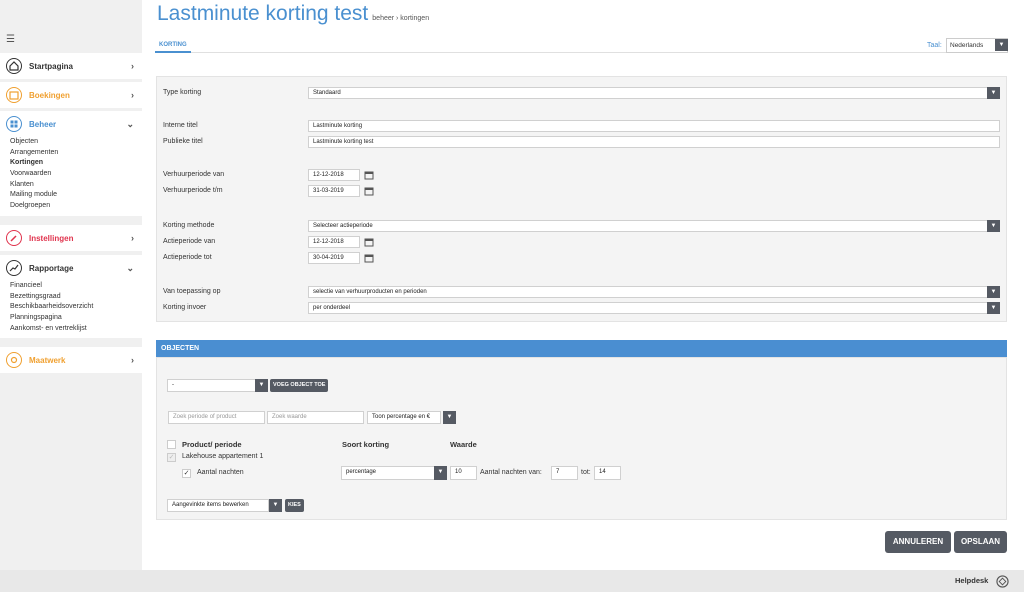 This screenshot has width=1024, height=592. What do you see at coordinates (180, 125) in the screenshot?
I see `interne-titel-label: Interne titel` at bounding box center [180, 125].